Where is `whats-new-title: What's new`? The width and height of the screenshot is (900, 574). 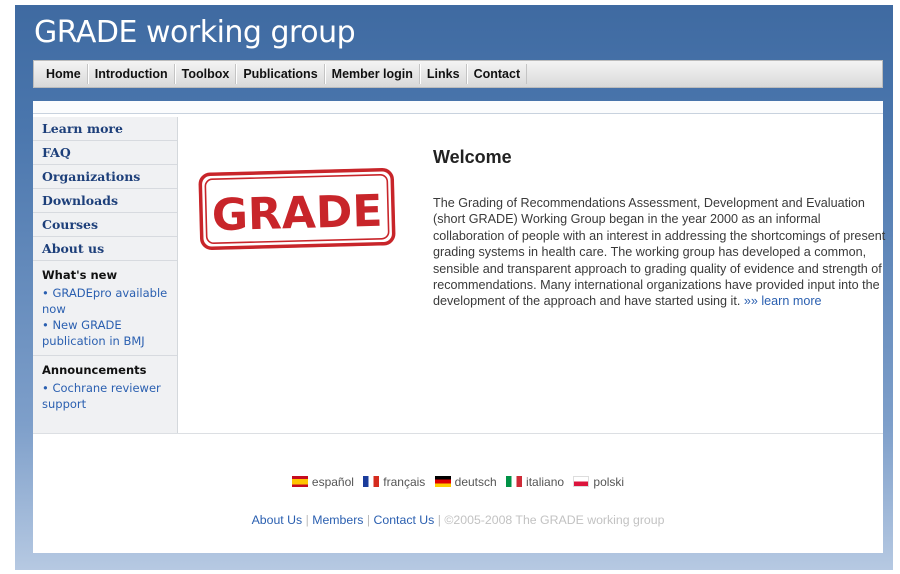 whats-new-title: What's new is located at coordinates (80, 275).